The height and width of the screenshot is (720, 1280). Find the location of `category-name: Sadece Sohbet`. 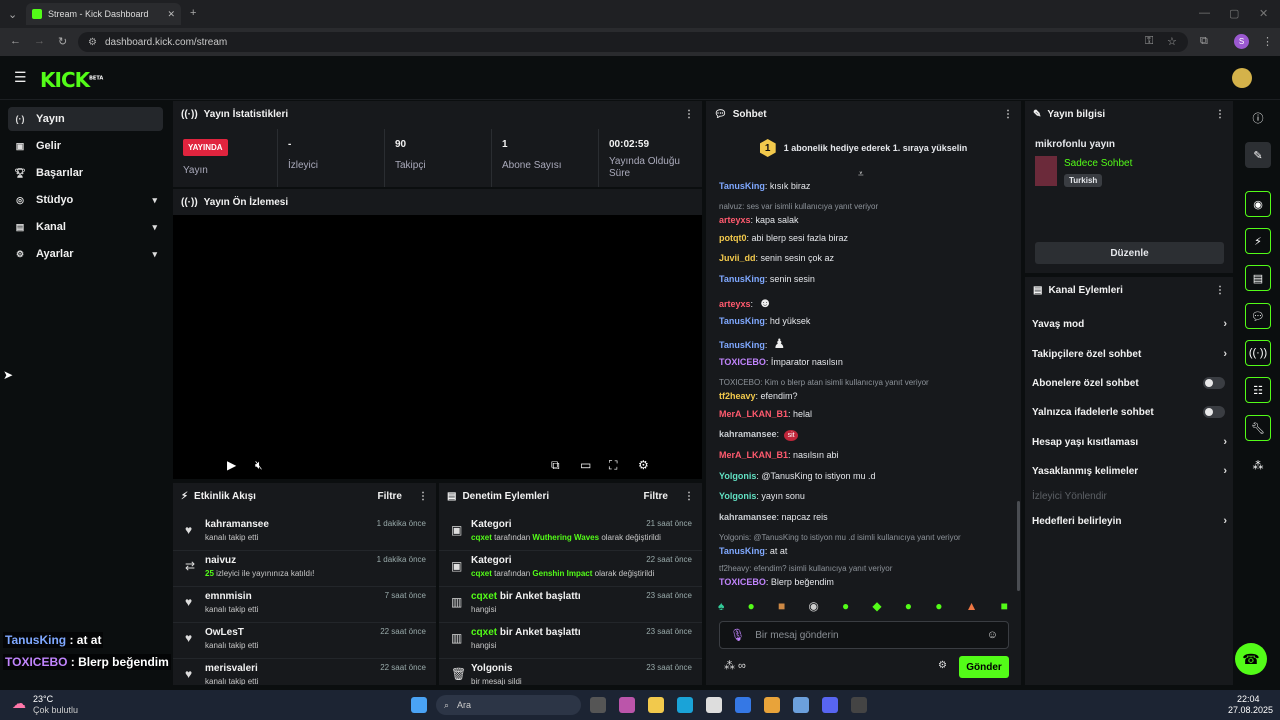

category-name: Sadece Sohbet is located at coordinates (1098, 163).